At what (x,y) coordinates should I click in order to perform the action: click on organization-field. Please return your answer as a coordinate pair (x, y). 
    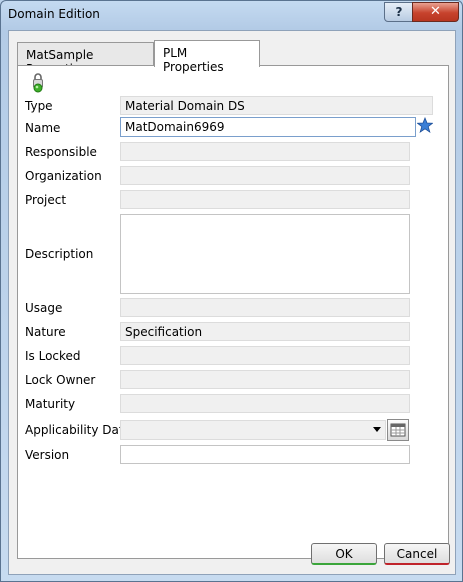
    Looking at the image, I should click on (265, 175).